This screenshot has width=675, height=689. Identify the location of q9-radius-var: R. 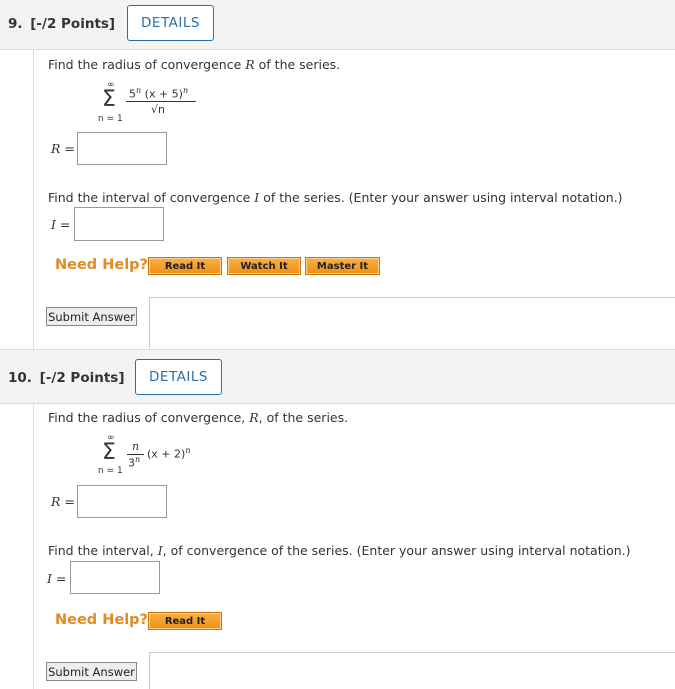
(250, 64).